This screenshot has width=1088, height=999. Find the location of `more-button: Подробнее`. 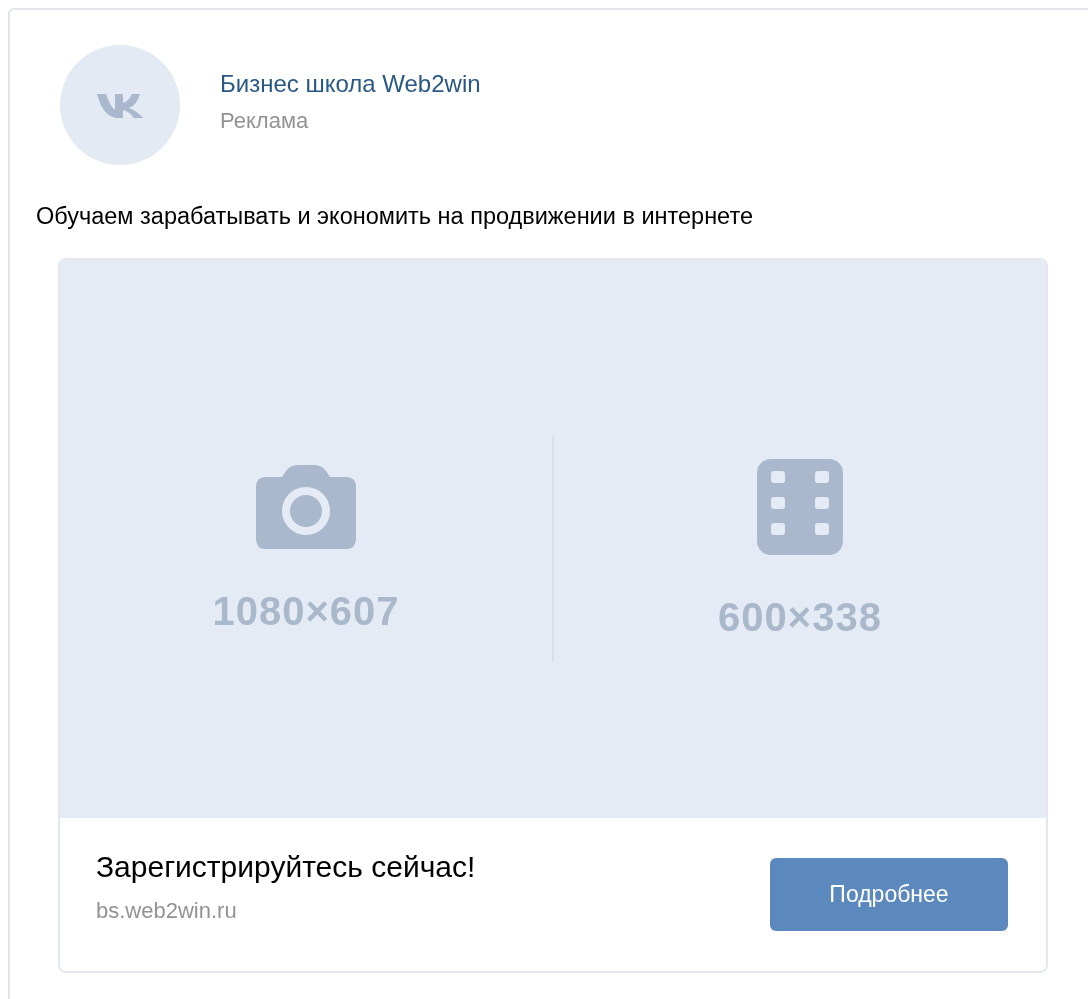

more-button: Подробнее is located at coordinates (889, 894).